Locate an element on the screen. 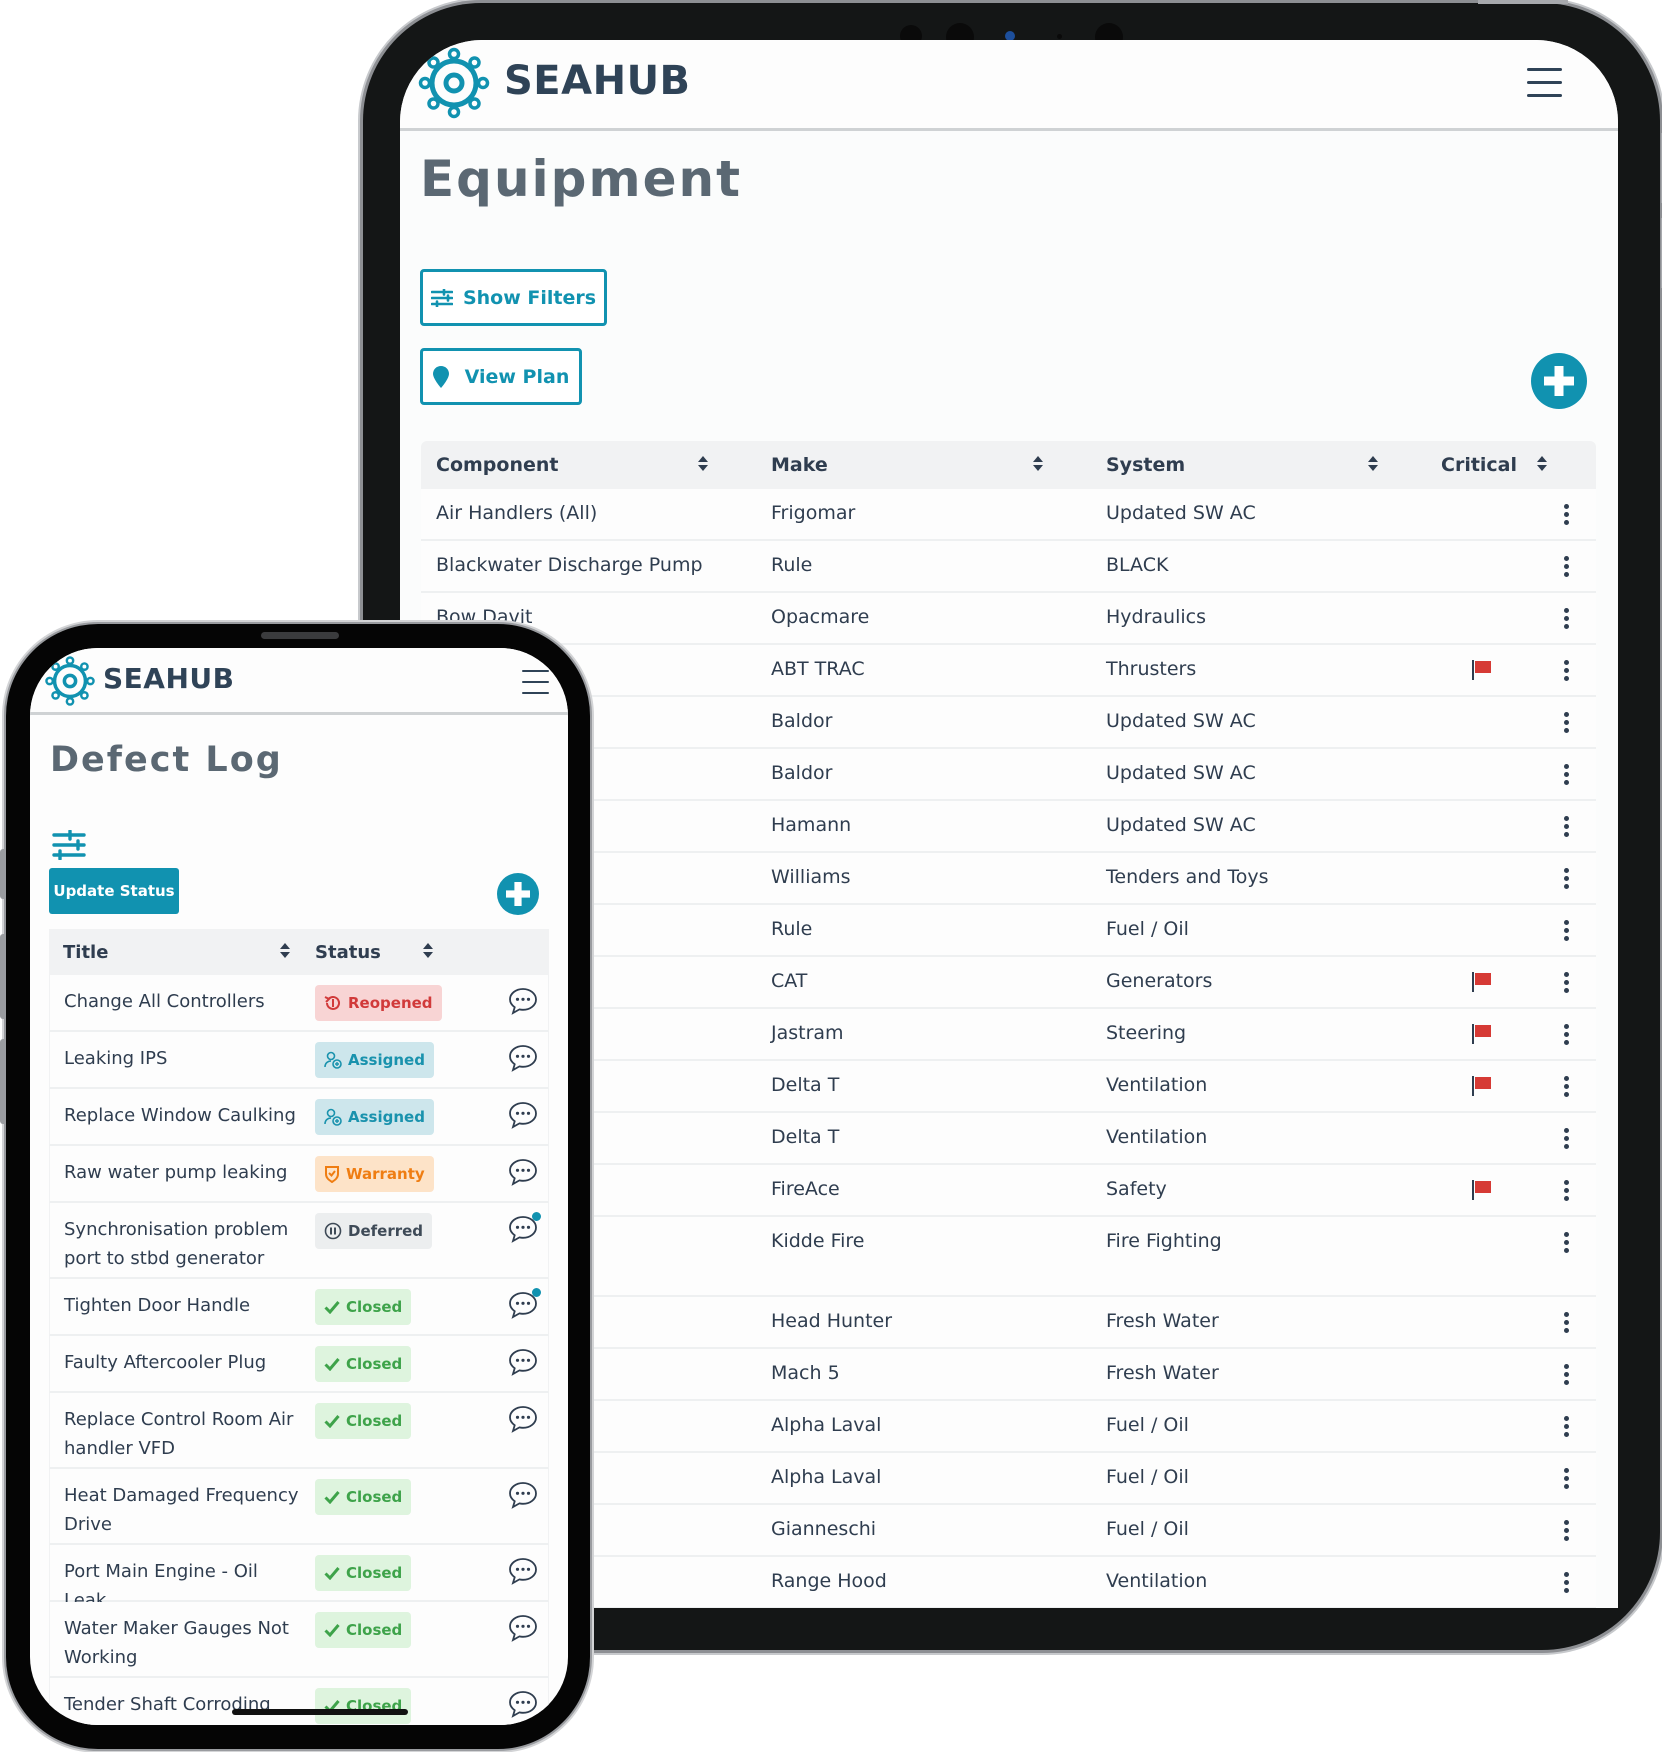 The image size is (1662, 1752). table-row: Water Maker Gauges Not Working Closed is located at coordinates (299, 1640).